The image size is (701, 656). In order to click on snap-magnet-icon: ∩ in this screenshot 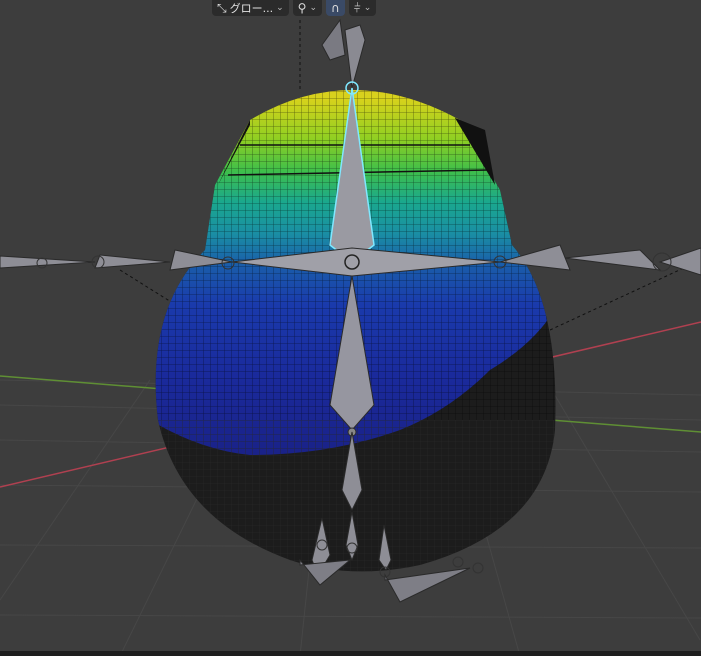, I will do `click(335, 8)`.